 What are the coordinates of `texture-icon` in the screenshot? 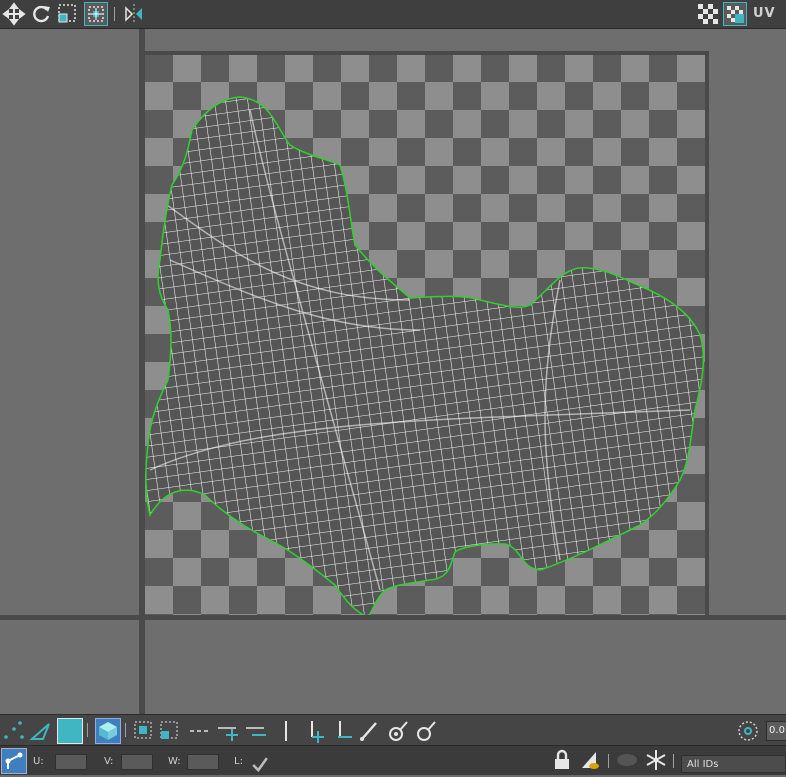 It's located at (735, 14).